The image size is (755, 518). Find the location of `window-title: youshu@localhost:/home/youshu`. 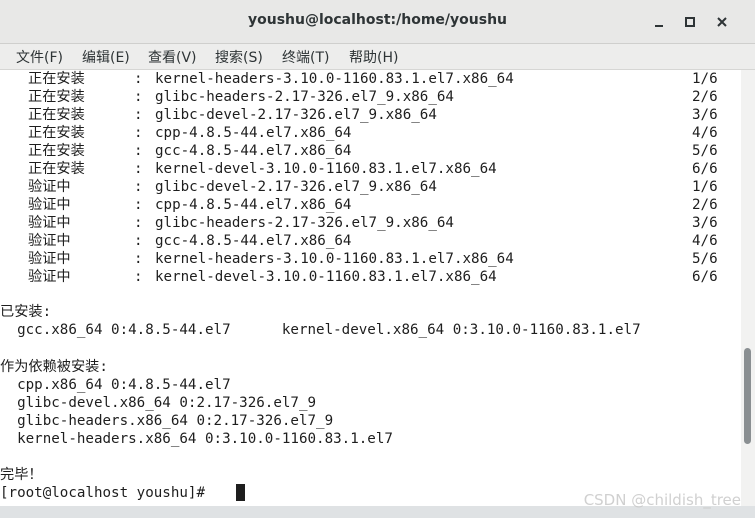

window-title: youshu@localhost:/home/youshu is located at coordinates (377, 20).